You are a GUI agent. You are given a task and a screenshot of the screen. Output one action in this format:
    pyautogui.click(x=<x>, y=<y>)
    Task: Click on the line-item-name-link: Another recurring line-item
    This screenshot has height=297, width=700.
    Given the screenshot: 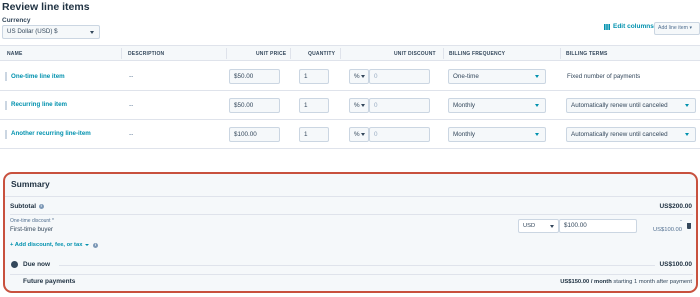 What is the action you would take?
    pyautogui.click(x=51, y=133)
    